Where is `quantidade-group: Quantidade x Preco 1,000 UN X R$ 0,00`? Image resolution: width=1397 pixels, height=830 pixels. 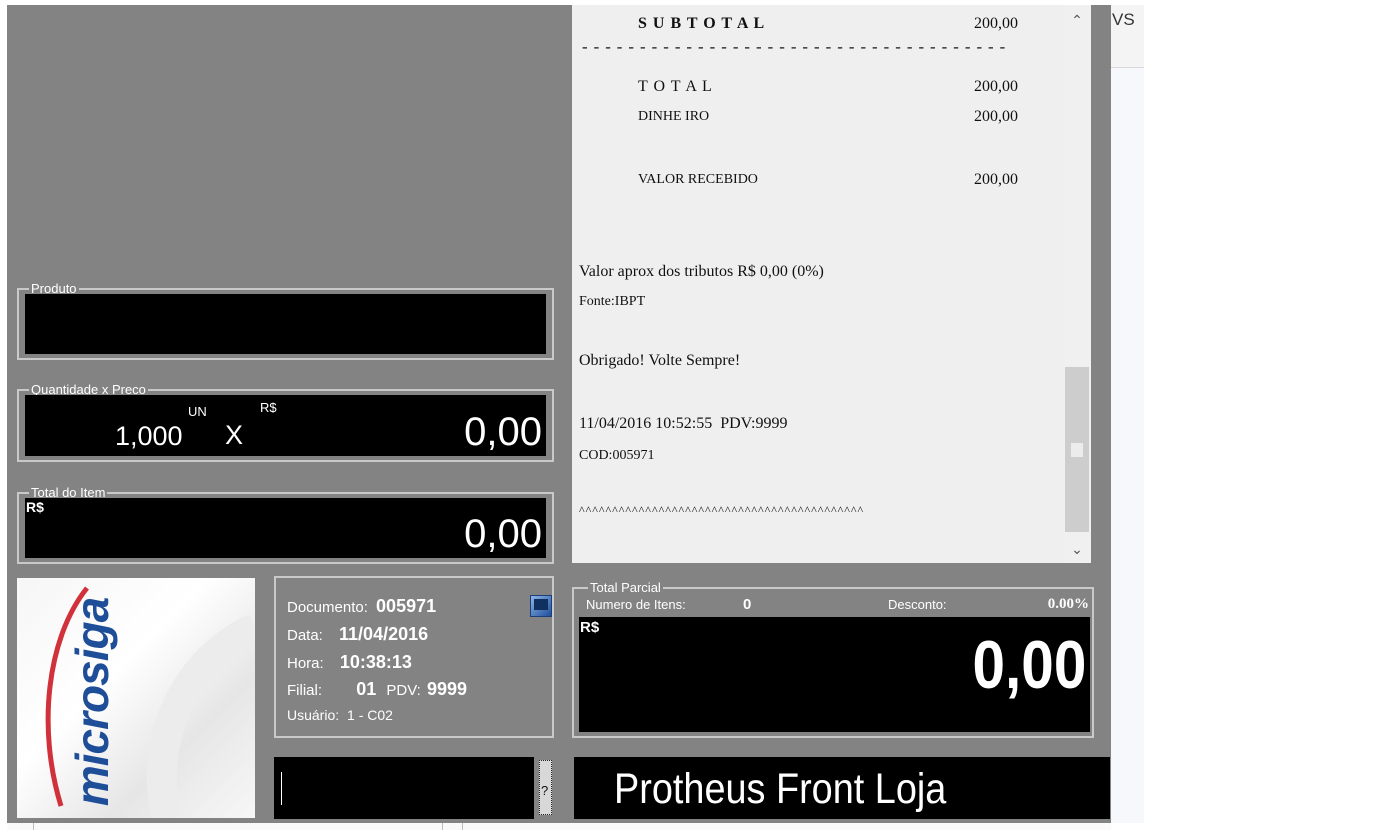
quantidade-group: Quantidade x Preco 1,000 UN X R$ 0,00 is located at coordinates (285, 422).